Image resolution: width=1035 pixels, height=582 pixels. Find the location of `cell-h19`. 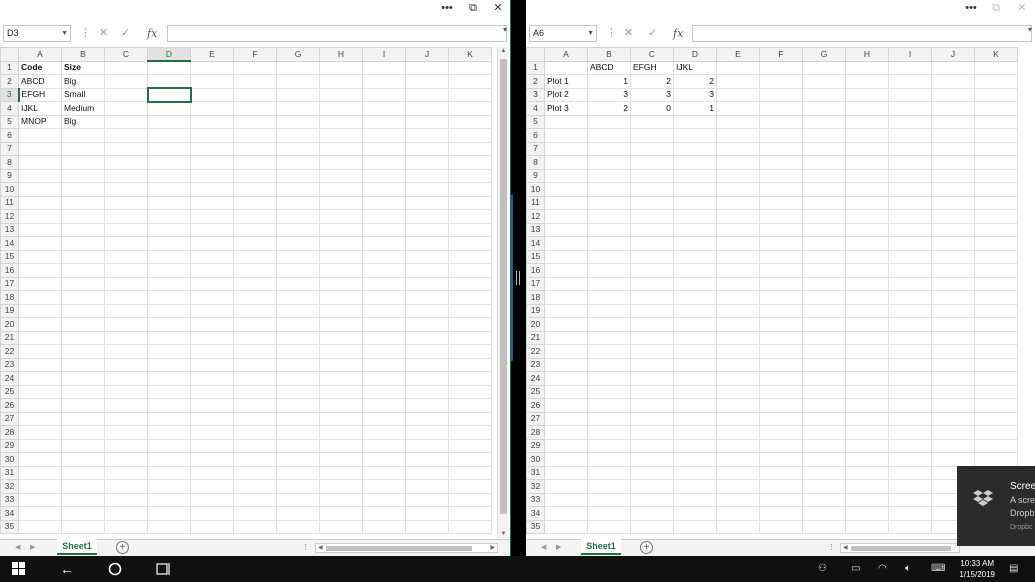

cell-h19 is located at coordinates (341, 310).